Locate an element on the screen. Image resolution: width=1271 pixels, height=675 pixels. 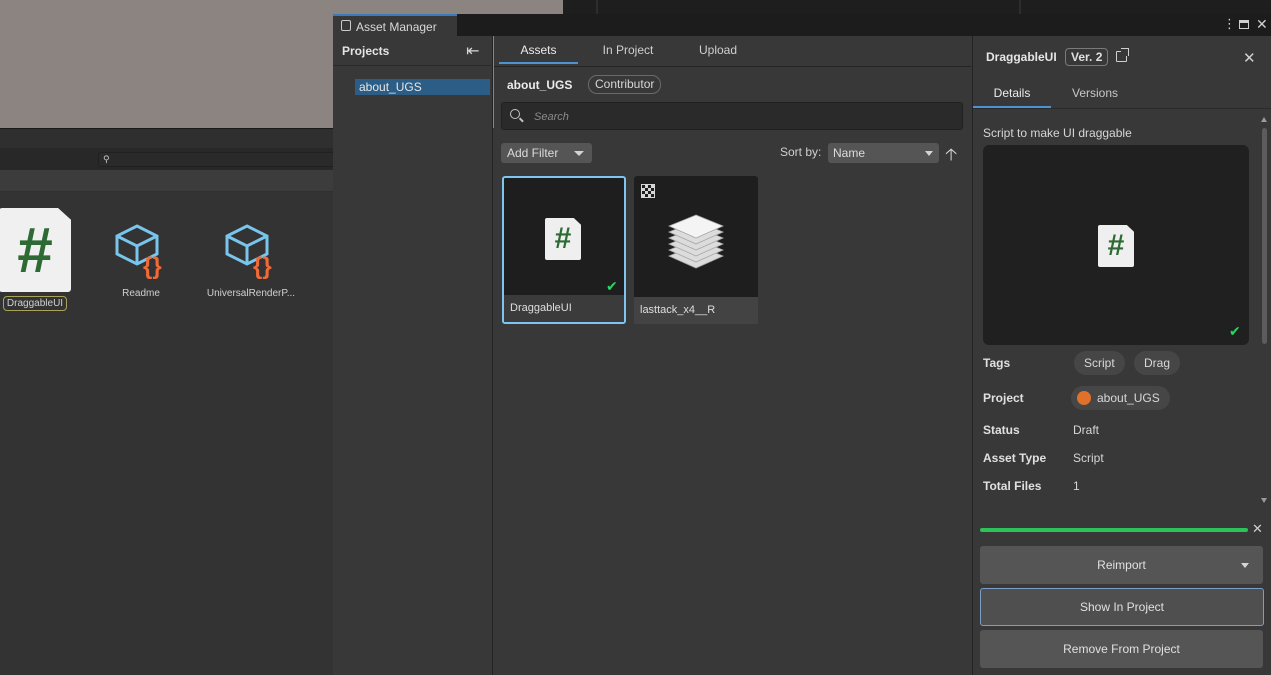
reimport-button: Reimport is located at coordinates (1121, 565).